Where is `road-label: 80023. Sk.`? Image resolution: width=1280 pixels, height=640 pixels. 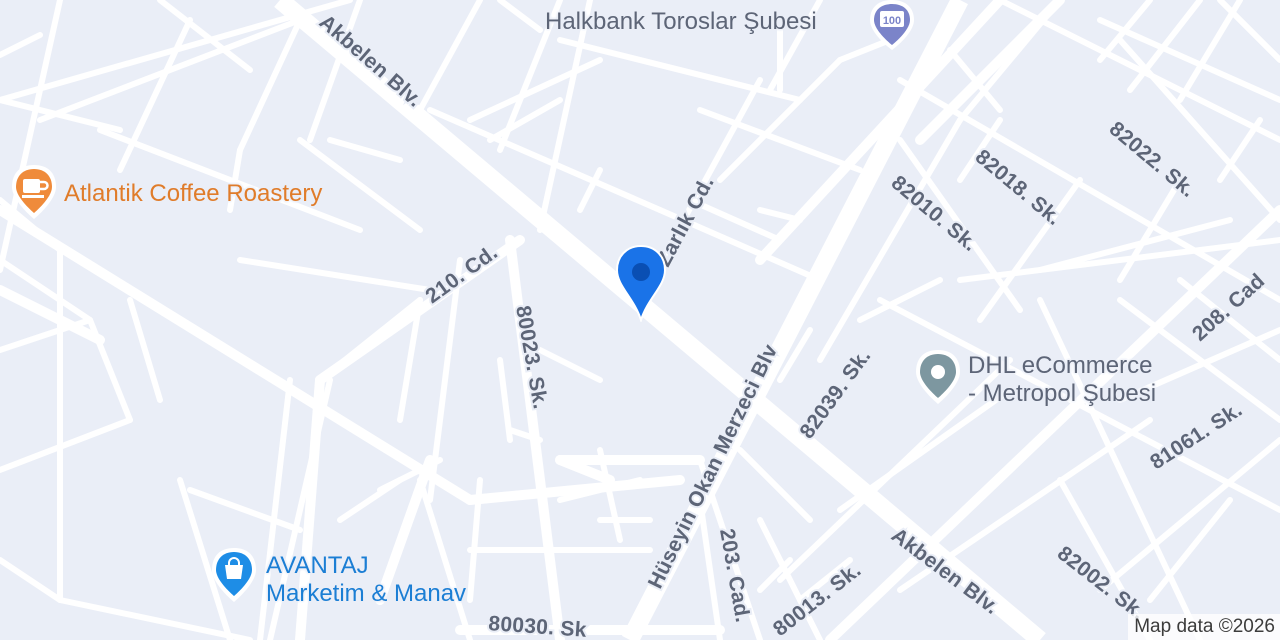
road-label: 80023. Sk. is located at coordinates (531, 357).